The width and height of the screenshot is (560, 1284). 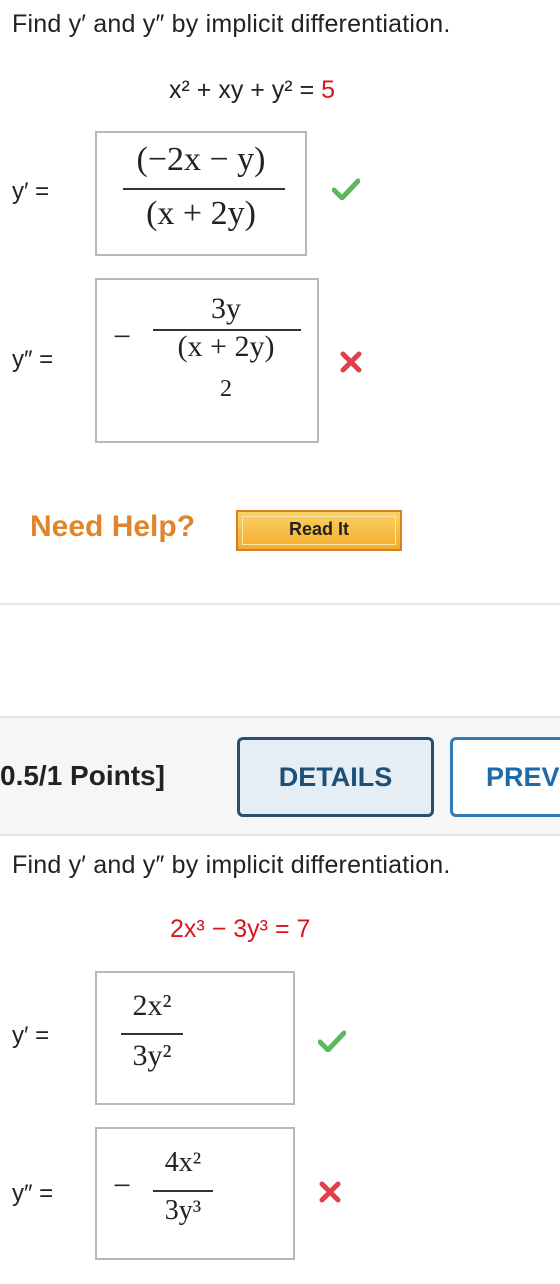 What do you see at coordinates (335, 777) in the screenshot?
I see `details-button: DETAILS` at bounding box center [335, 777].